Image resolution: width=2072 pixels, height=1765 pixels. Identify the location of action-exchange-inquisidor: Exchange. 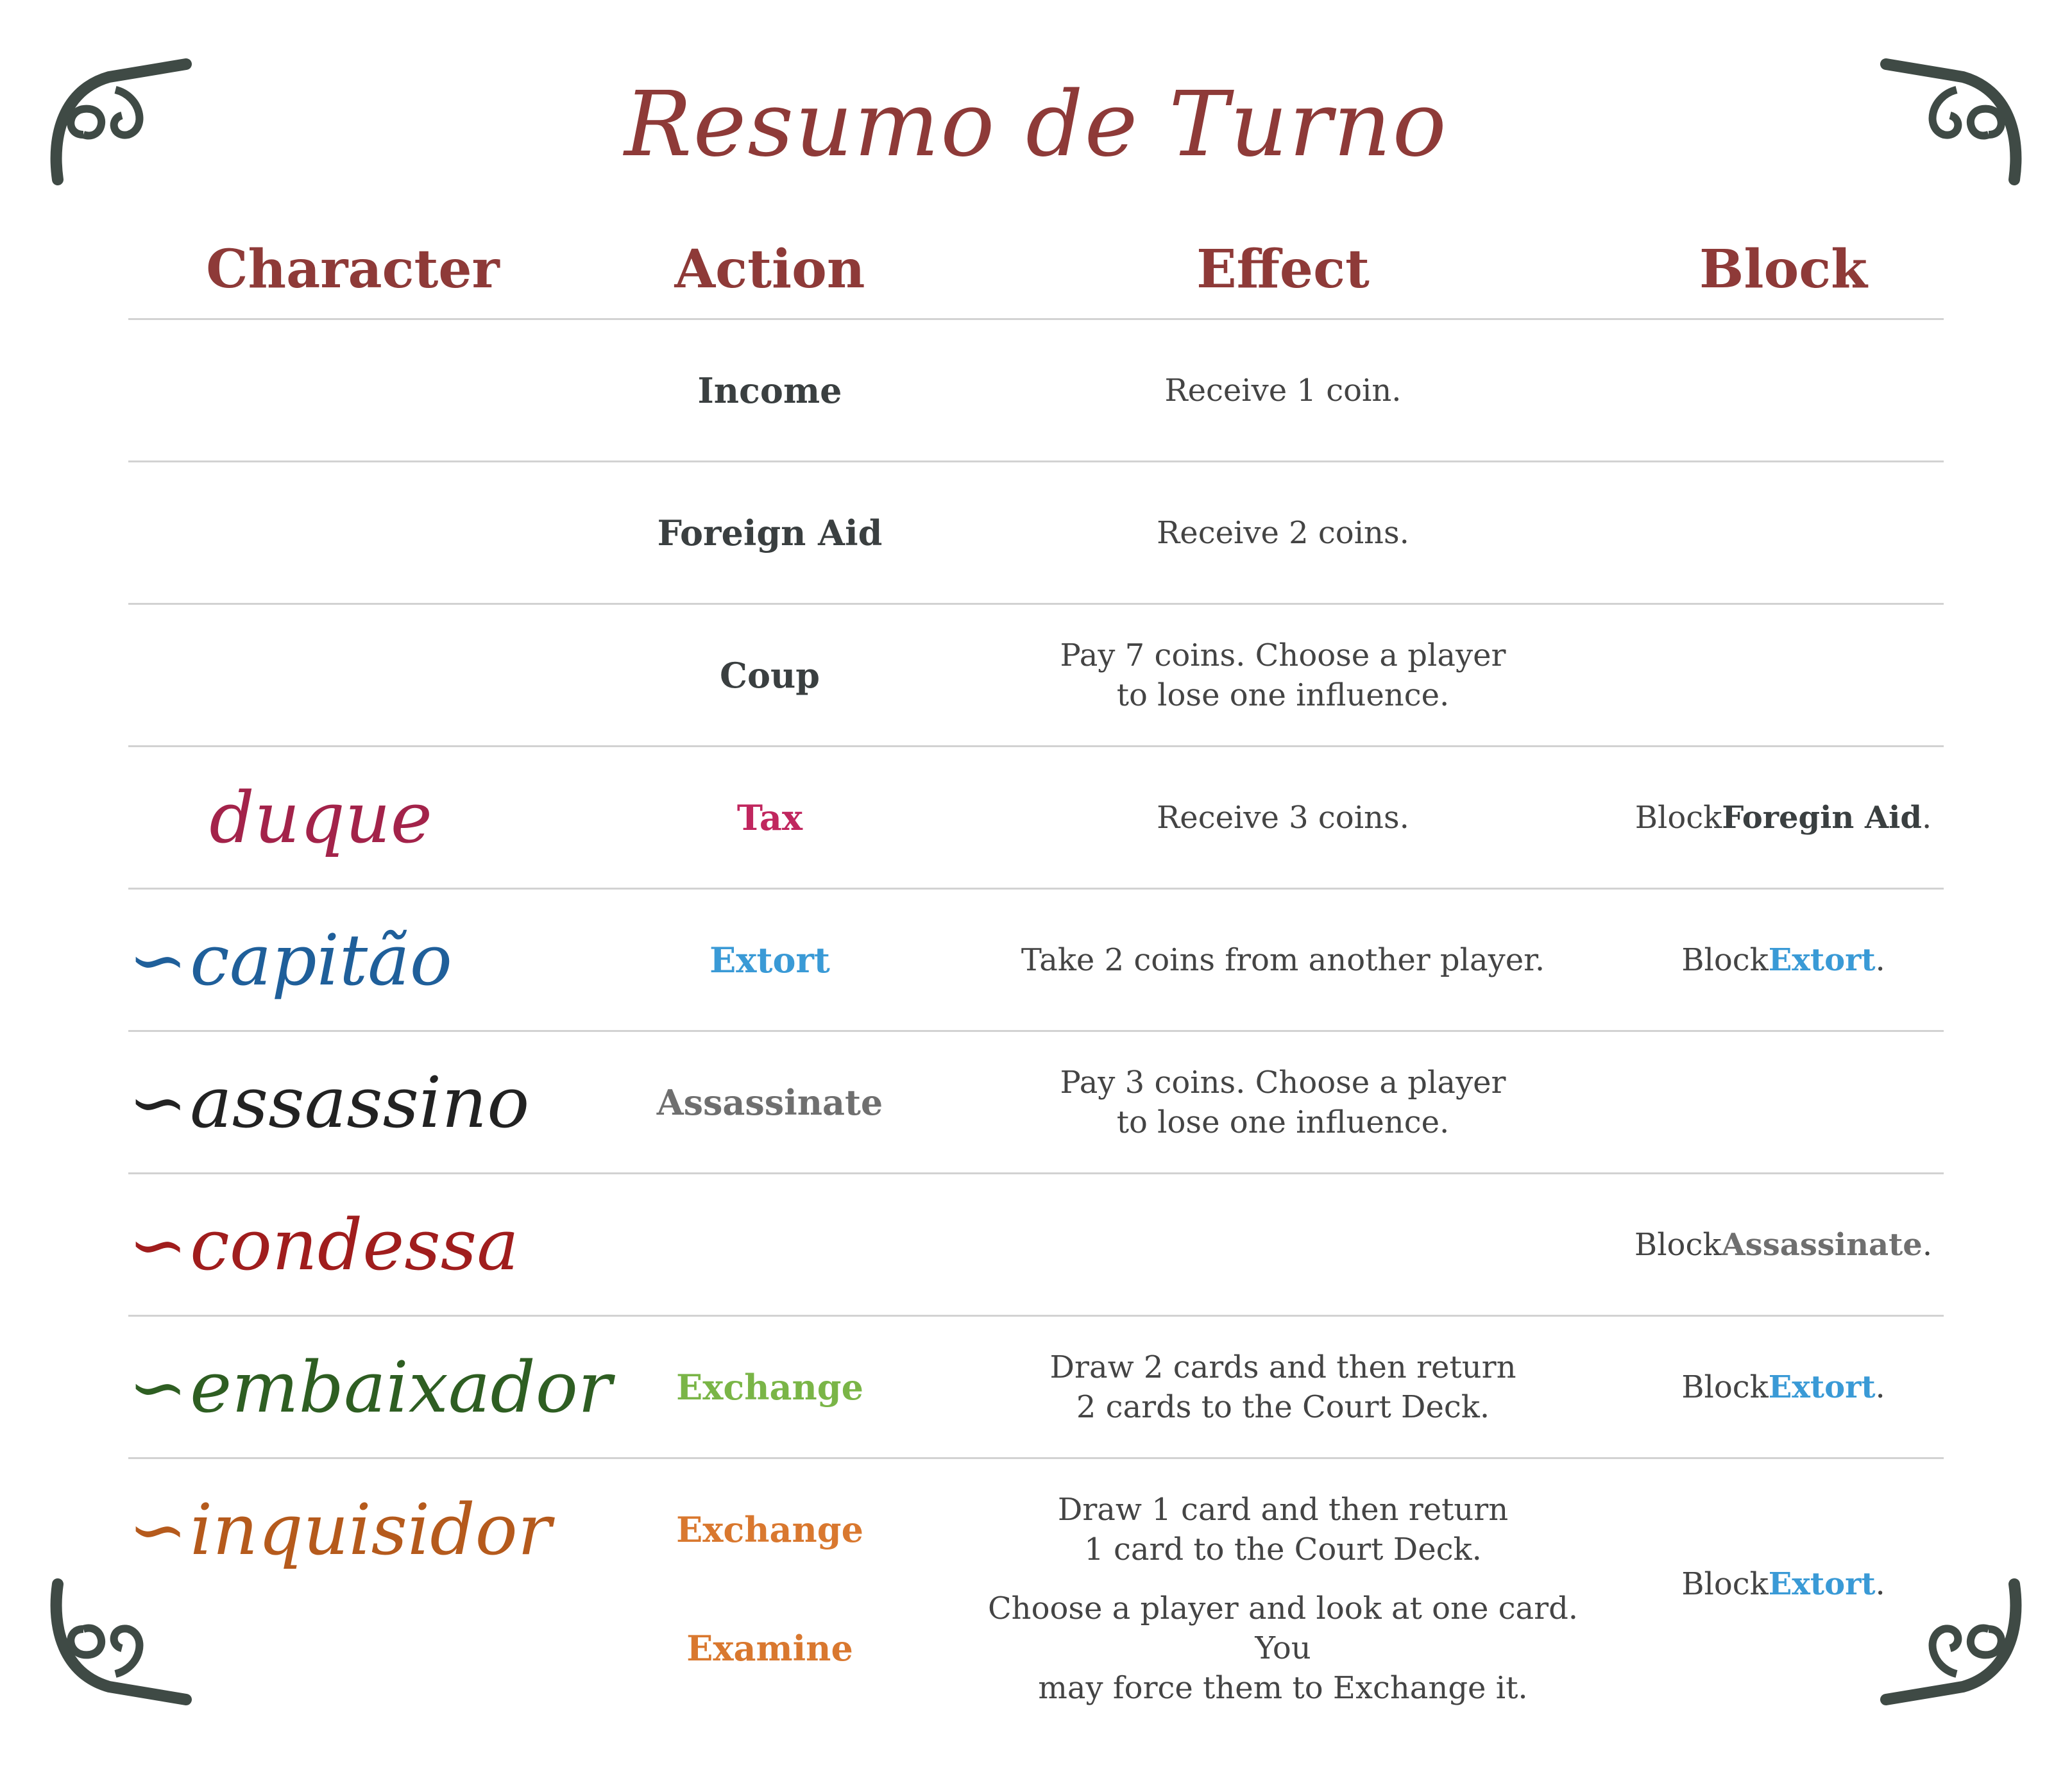
(770, 1529).